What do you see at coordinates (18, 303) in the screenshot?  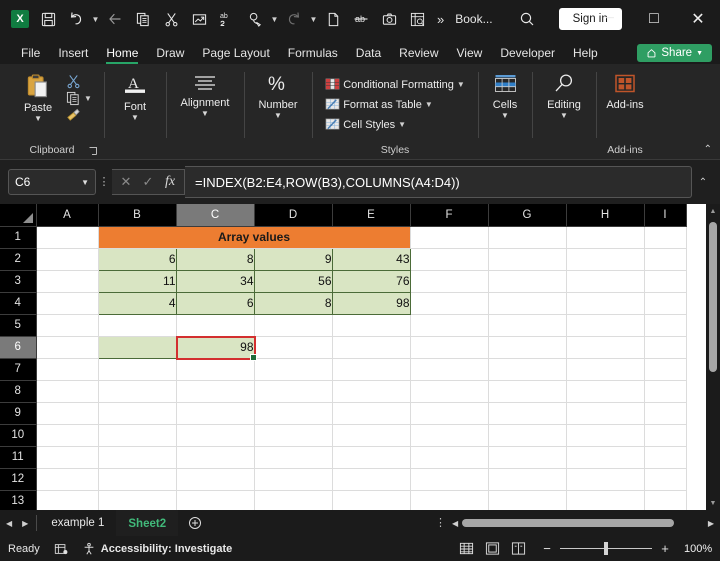 I see `row-header-4: 4` at bounding box center [18, 303].